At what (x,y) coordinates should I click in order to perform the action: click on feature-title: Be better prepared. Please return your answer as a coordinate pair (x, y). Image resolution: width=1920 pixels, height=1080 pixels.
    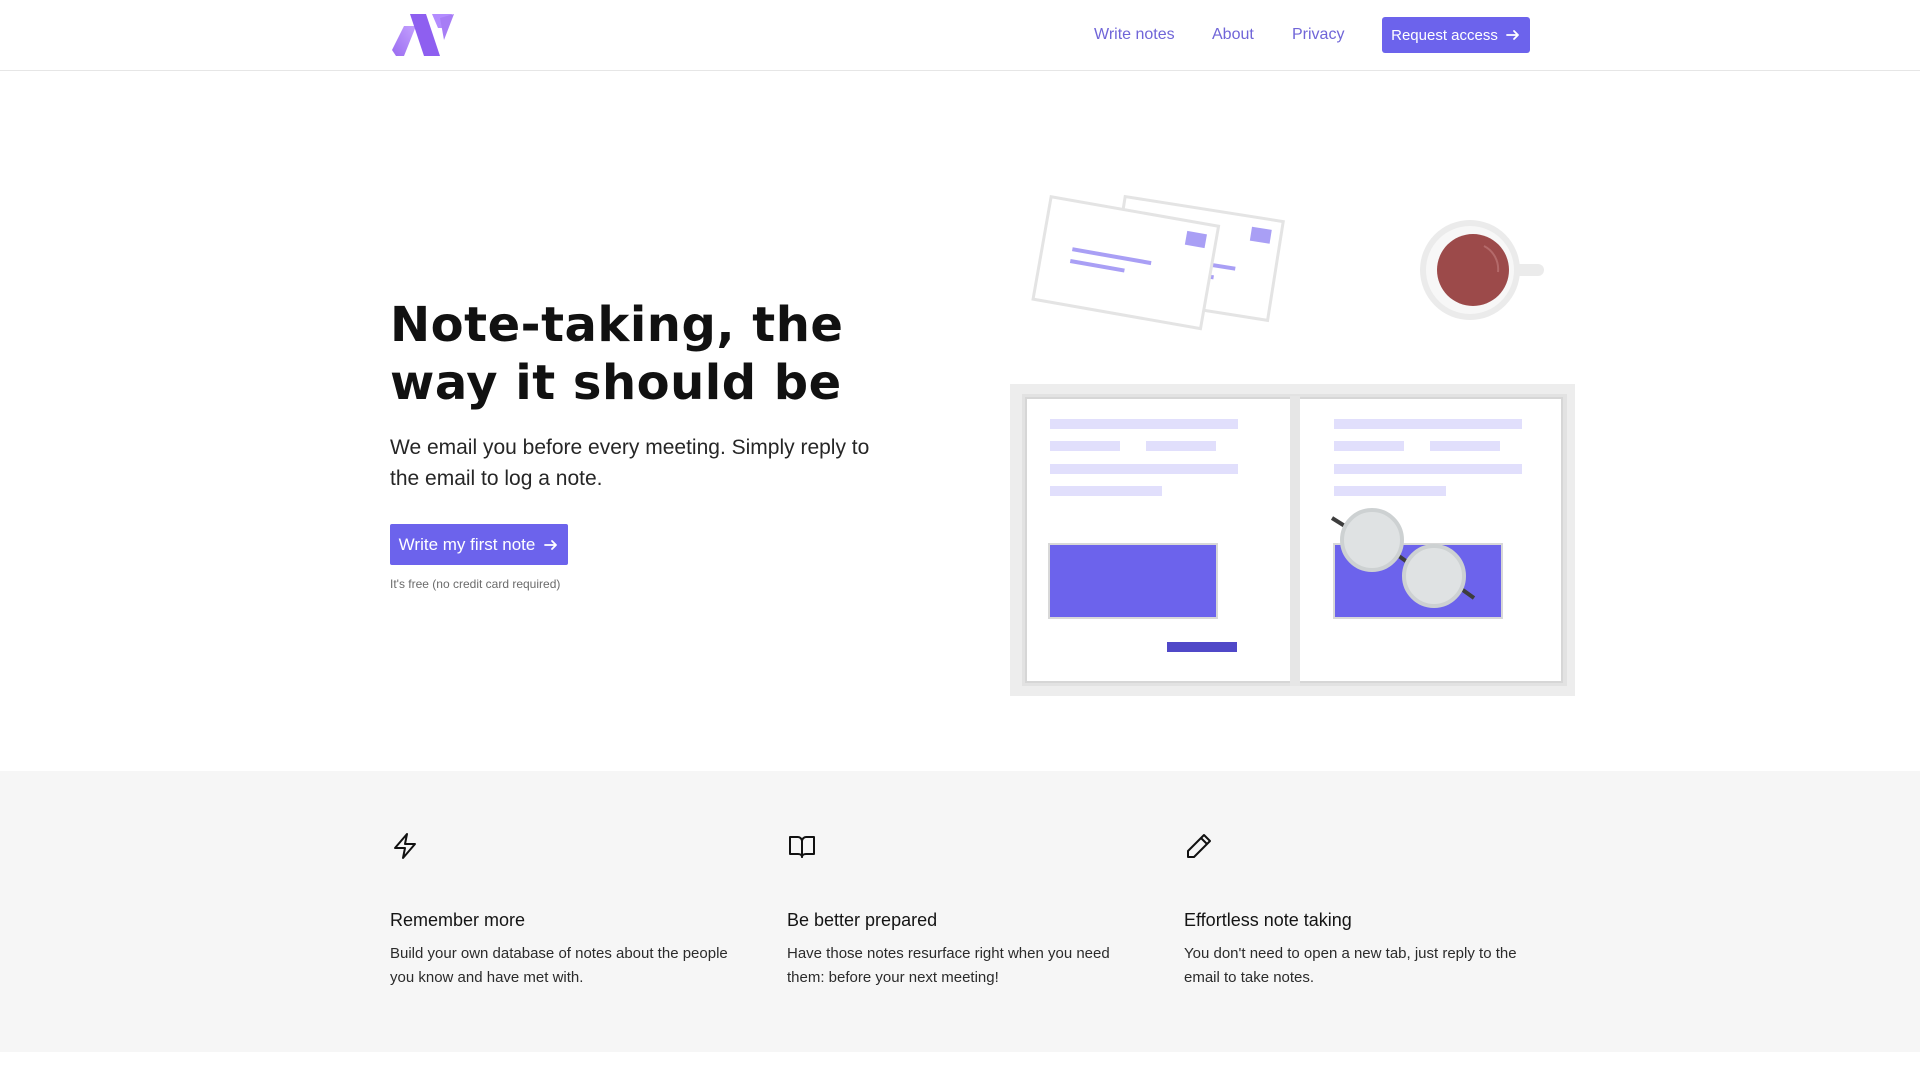
    Looking at the image, I should click on (862, 920).